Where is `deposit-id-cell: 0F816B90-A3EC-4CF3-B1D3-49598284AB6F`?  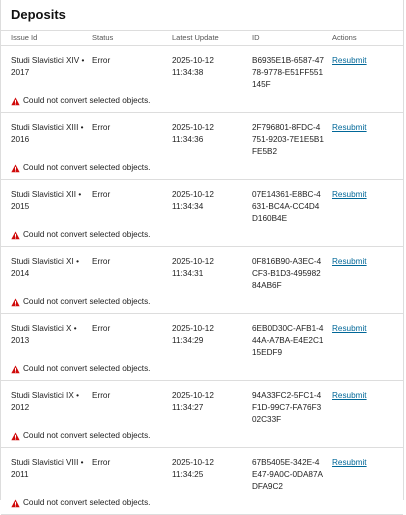
deposit-id-cell: 0F816B90-A3EC-4CF3-B1D3-49598284AB6F is located at coordinates (287, 273).